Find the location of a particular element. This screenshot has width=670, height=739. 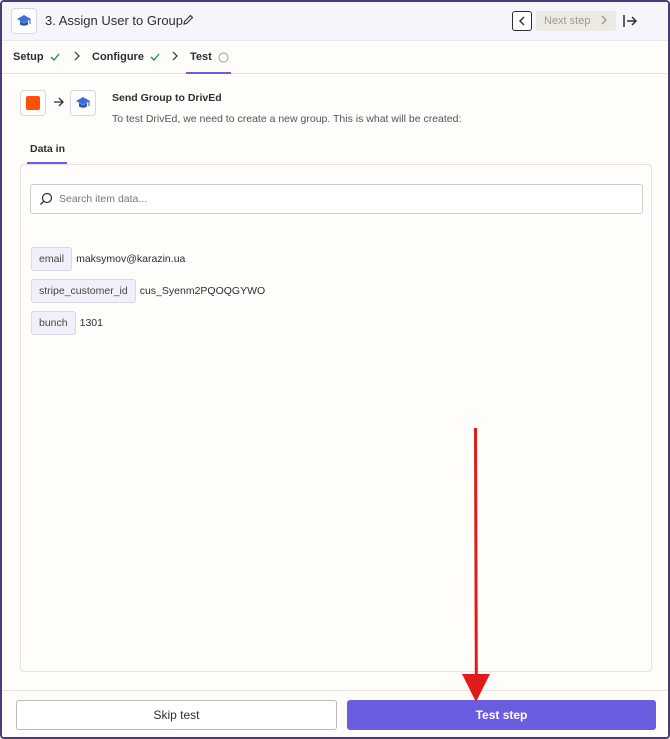

tab-configure: Configure is located at coordinates (126, 57).